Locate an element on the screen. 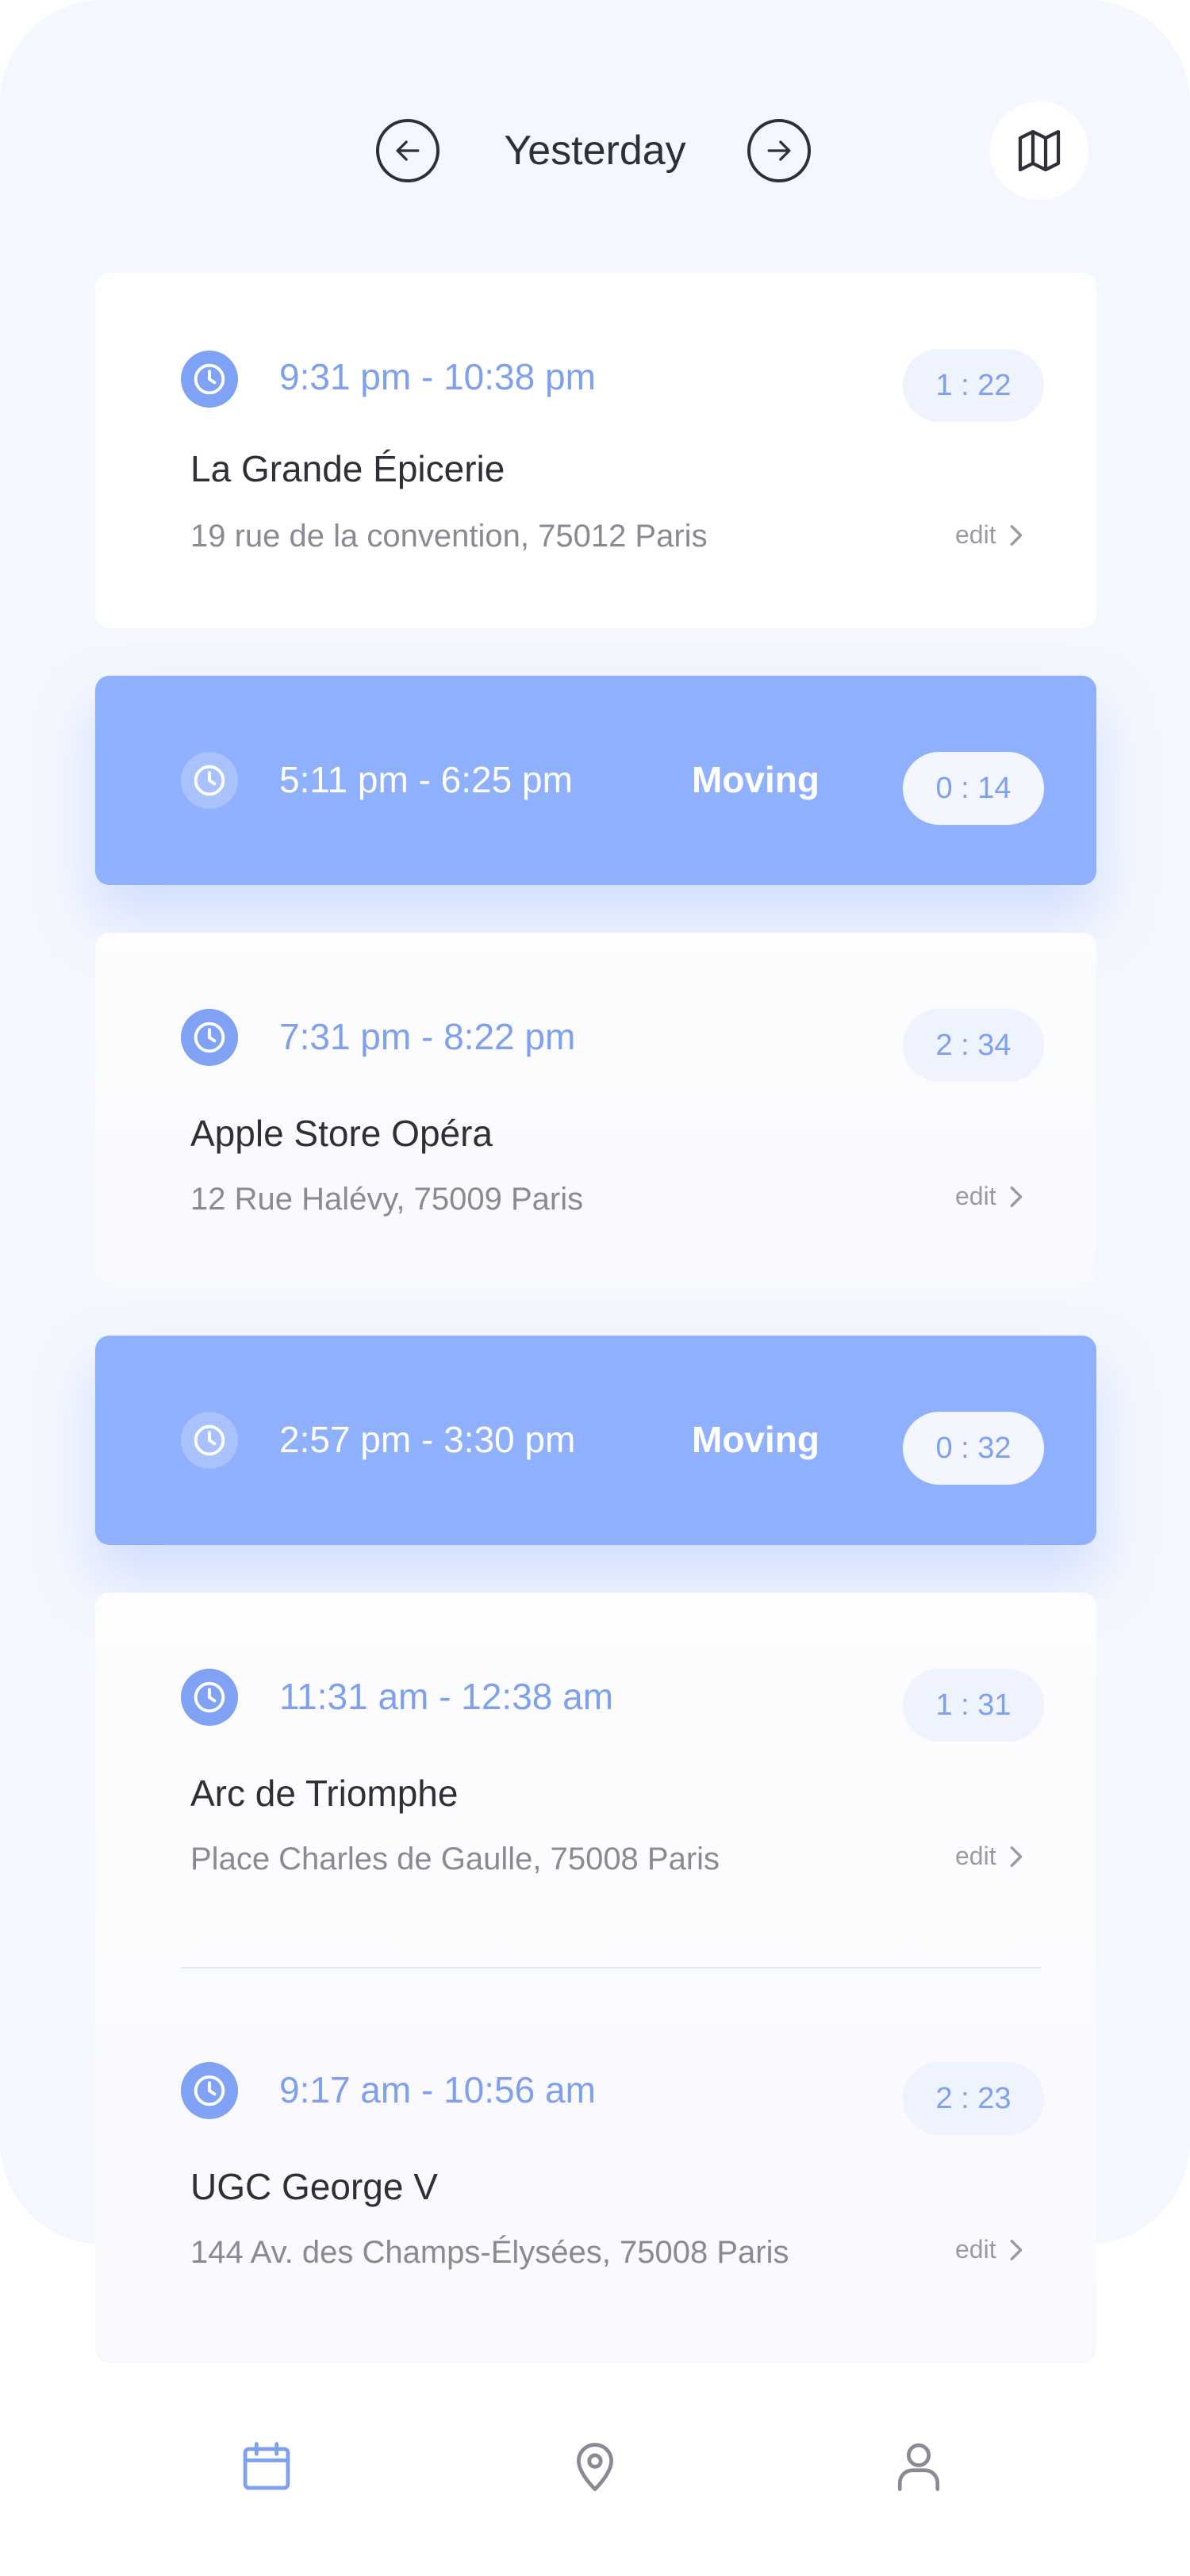 This screenshot has height=2576, width=1190. tab-location is located at coordinates (595, 2467).